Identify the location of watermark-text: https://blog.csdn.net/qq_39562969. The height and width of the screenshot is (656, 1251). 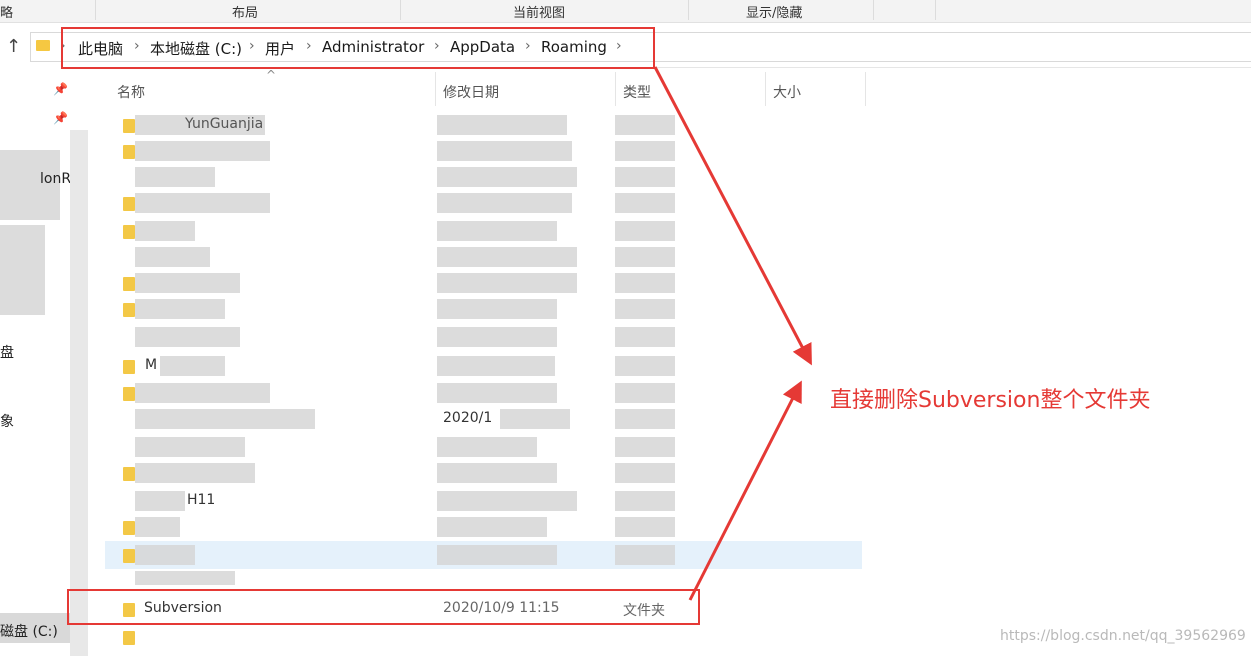
(1123, 636).